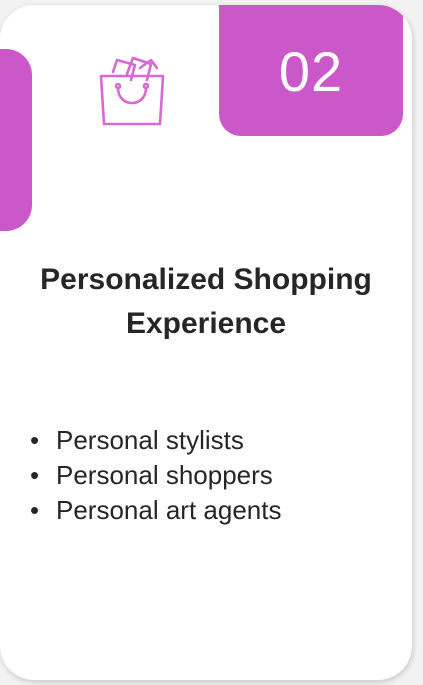 This screenshot has width=423, height=685. I want to click on card-title: Personalized Shopping Experience, so click(206, 302).